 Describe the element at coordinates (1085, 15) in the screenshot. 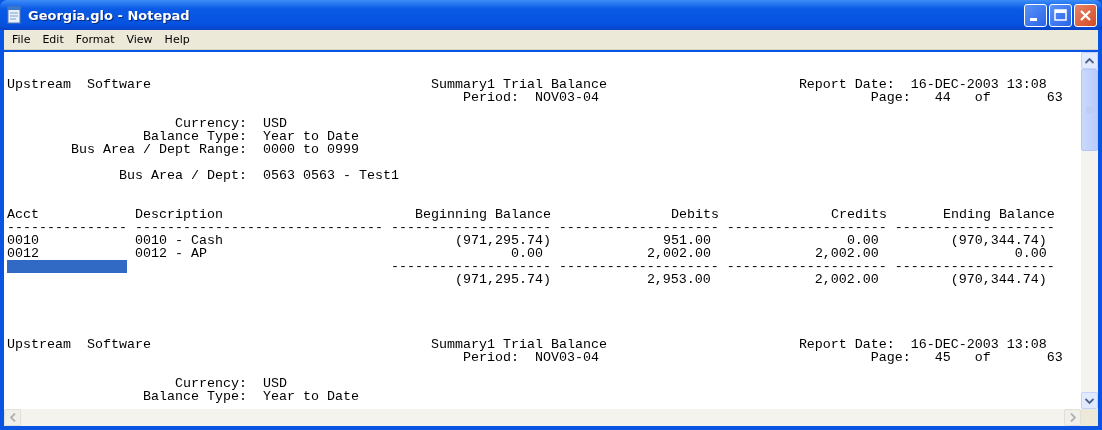

I see `close-button` at that location.